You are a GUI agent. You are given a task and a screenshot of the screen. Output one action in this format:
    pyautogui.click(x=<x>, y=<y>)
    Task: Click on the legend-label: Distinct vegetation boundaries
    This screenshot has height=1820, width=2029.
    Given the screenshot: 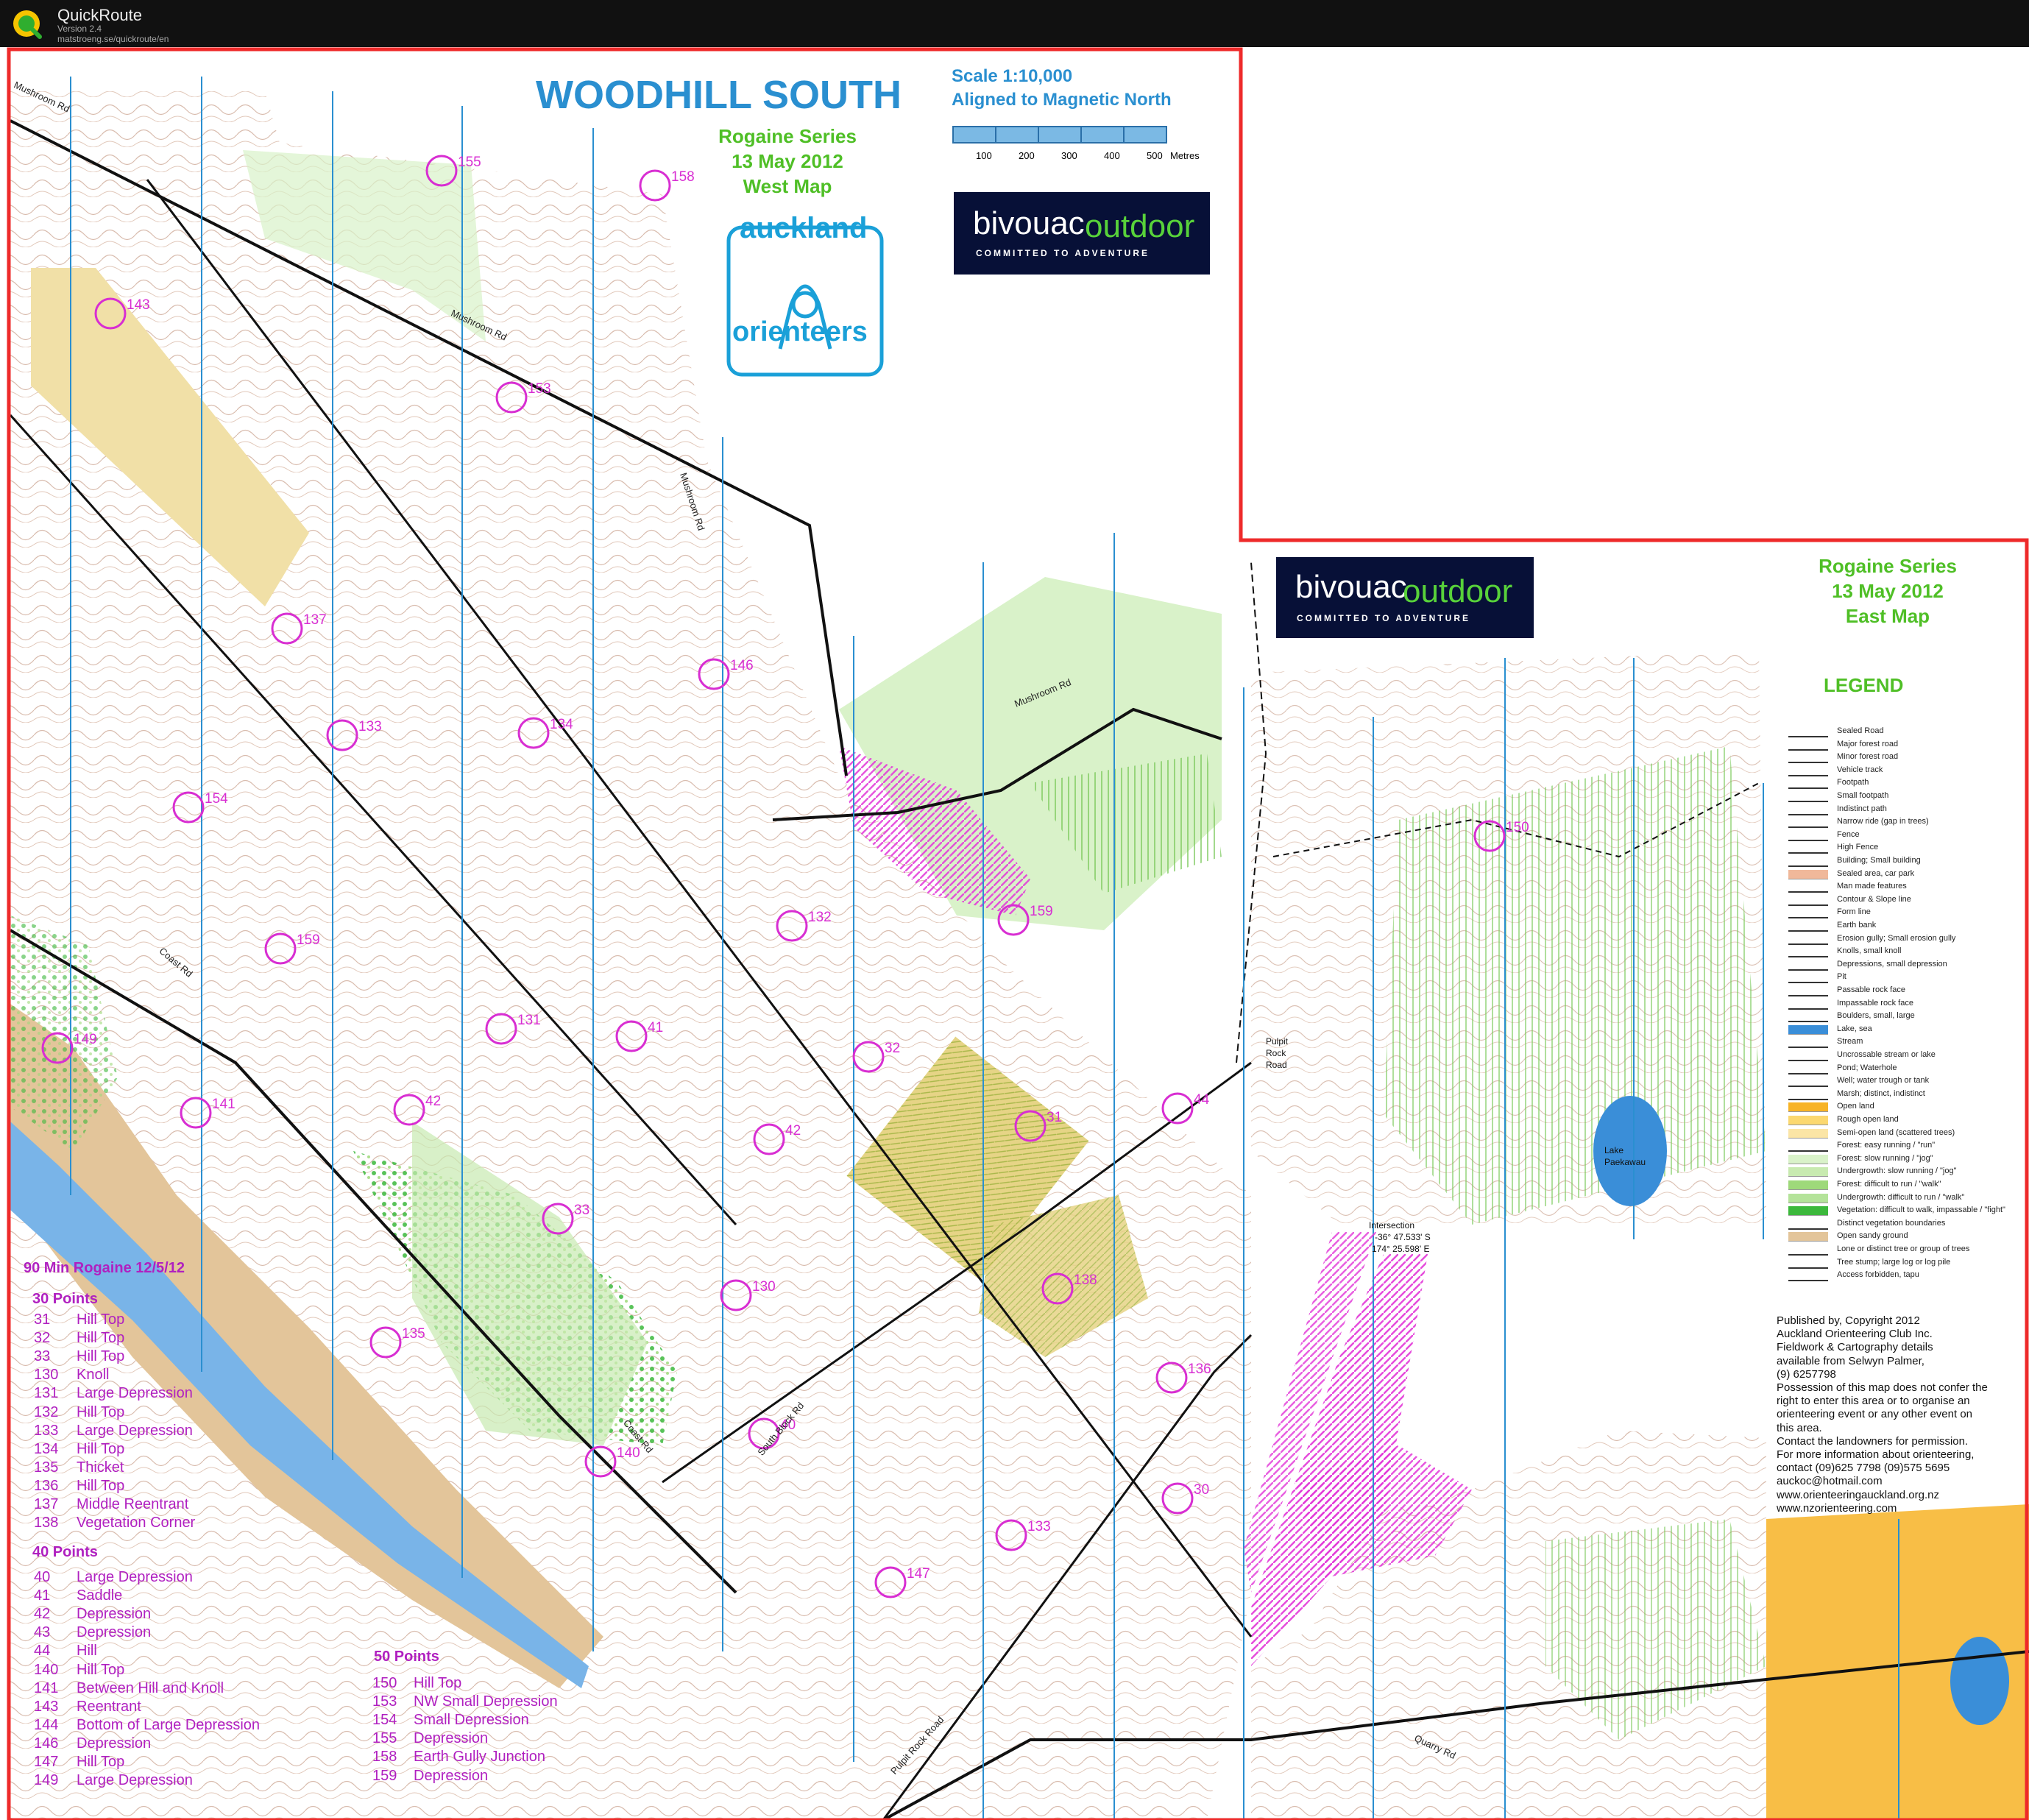 What is the action you would take?
    pyautogui.click(x=1891, y=1223)
    